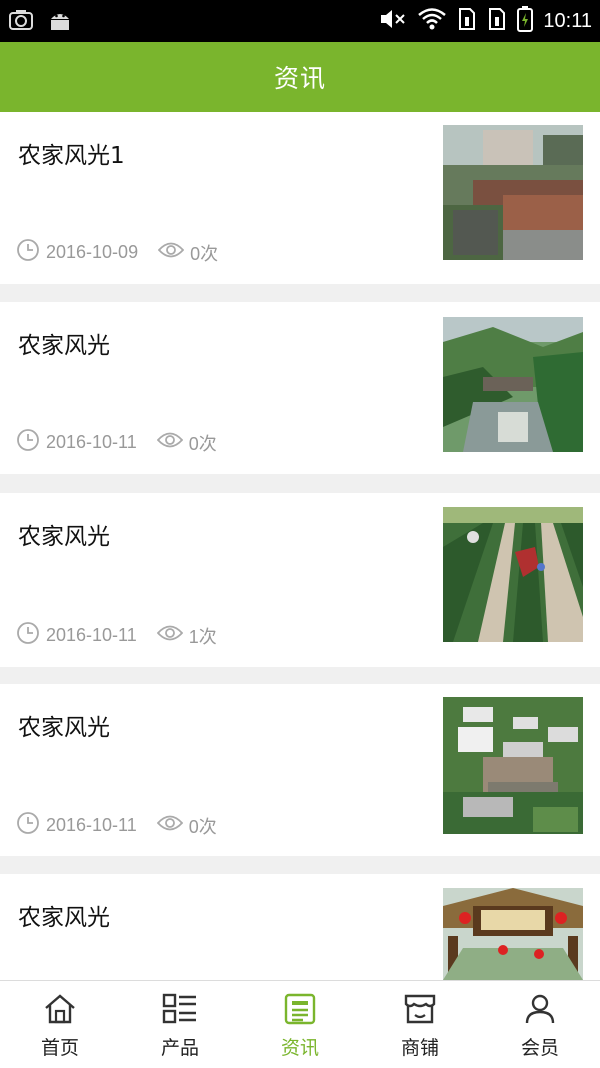 This screenshot has height=1068, width=600. I want to click on bottom-tab-bar: 首页 产品 资讯 商铺 会员, so click(300, 1024).